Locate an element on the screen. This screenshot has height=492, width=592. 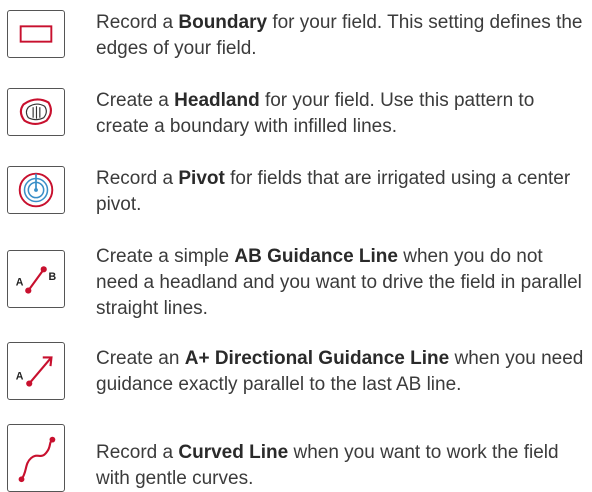
pivot-icon is located at coordinates (36, 190).